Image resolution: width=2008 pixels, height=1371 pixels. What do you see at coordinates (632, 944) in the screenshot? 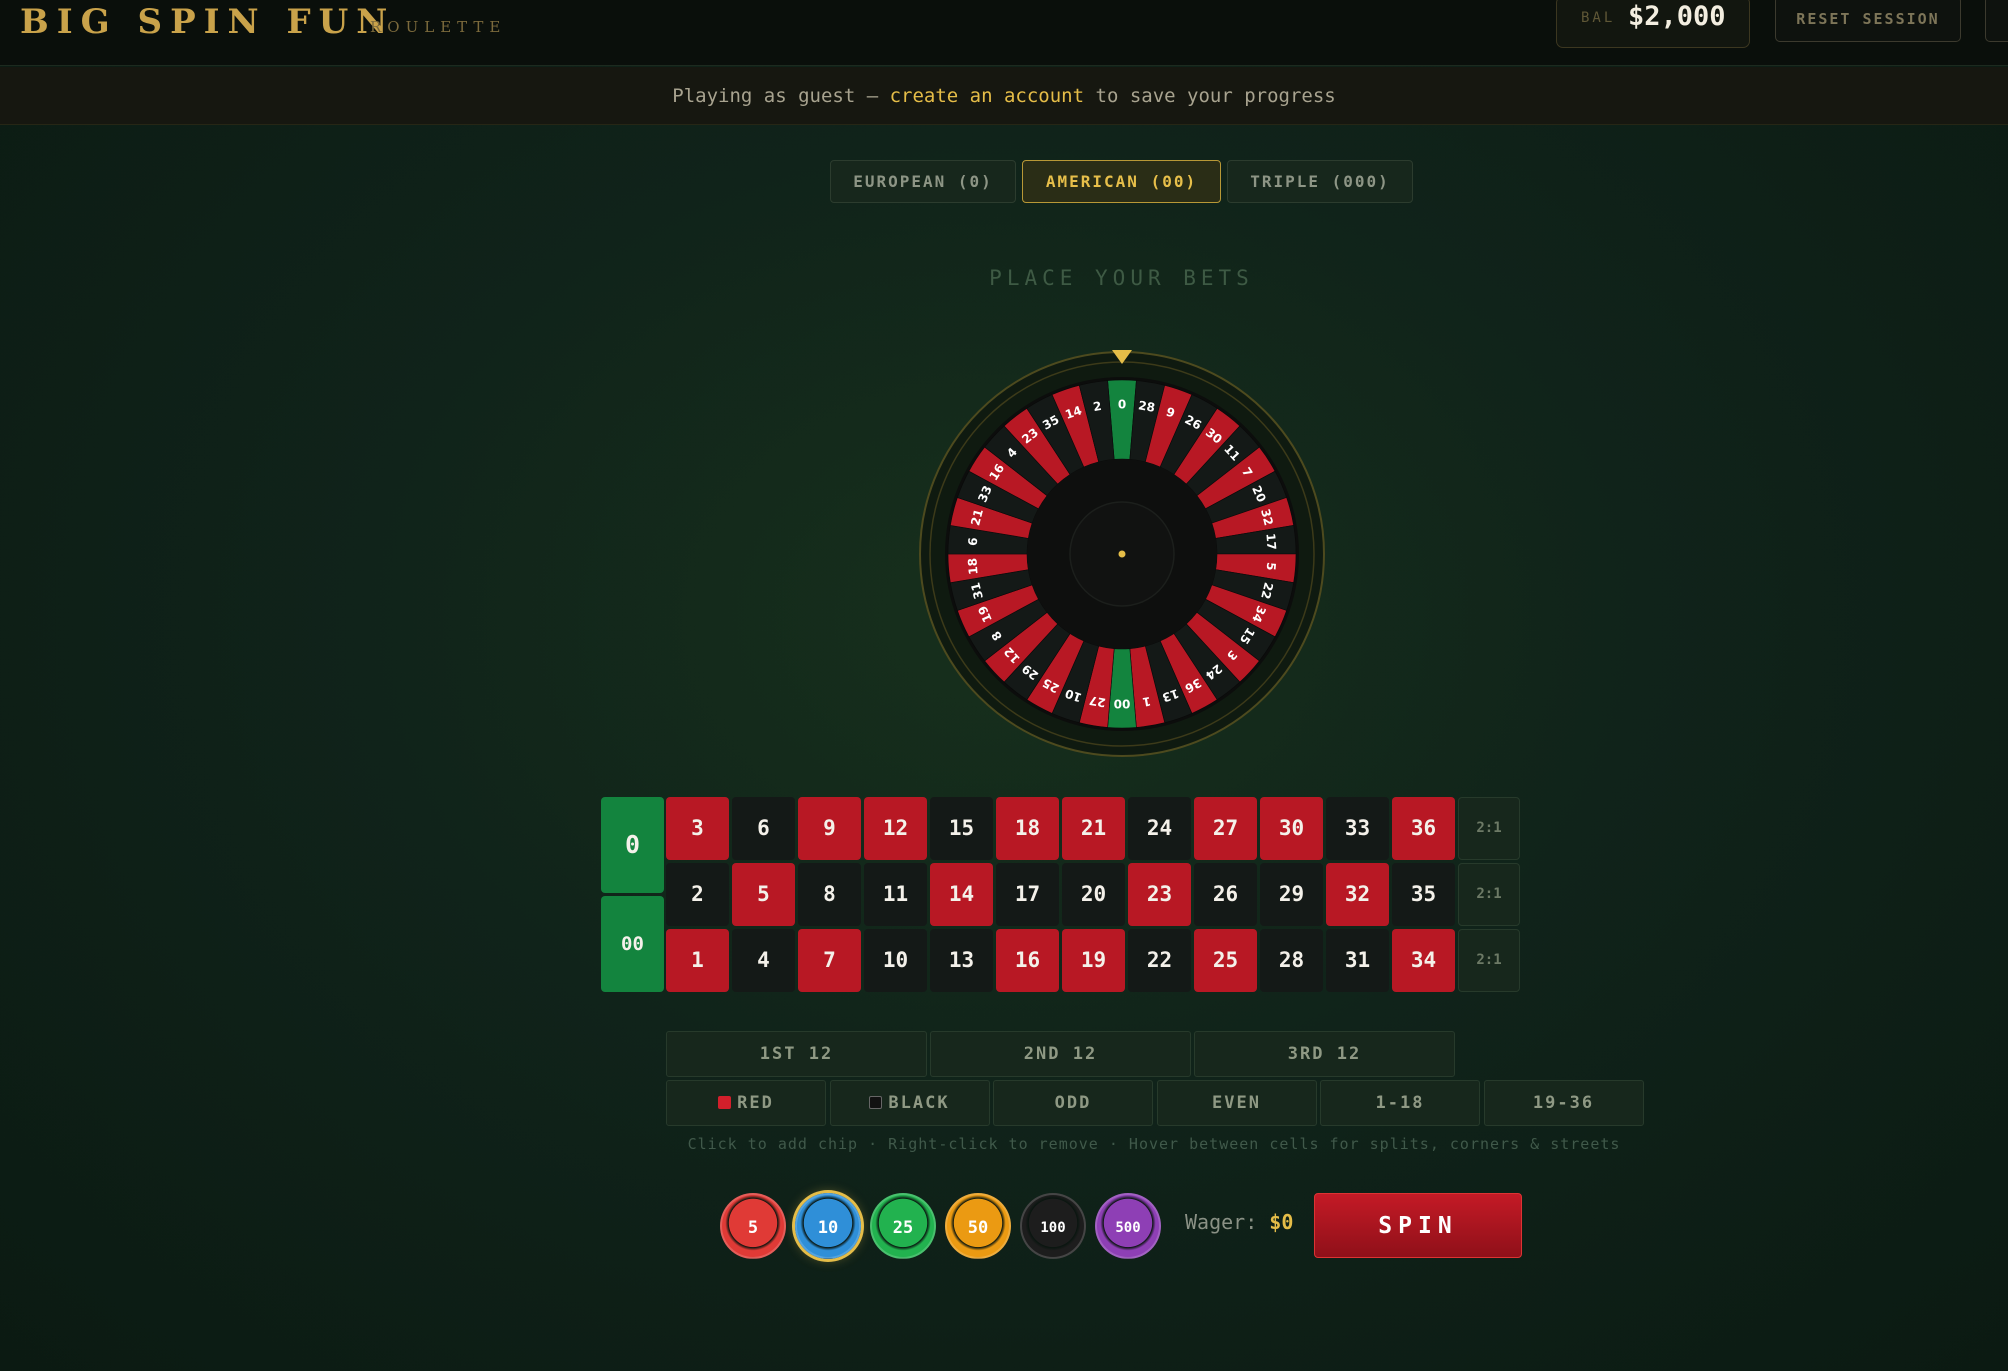
I see `cell-00: 00` at bounding box center [632, 944].